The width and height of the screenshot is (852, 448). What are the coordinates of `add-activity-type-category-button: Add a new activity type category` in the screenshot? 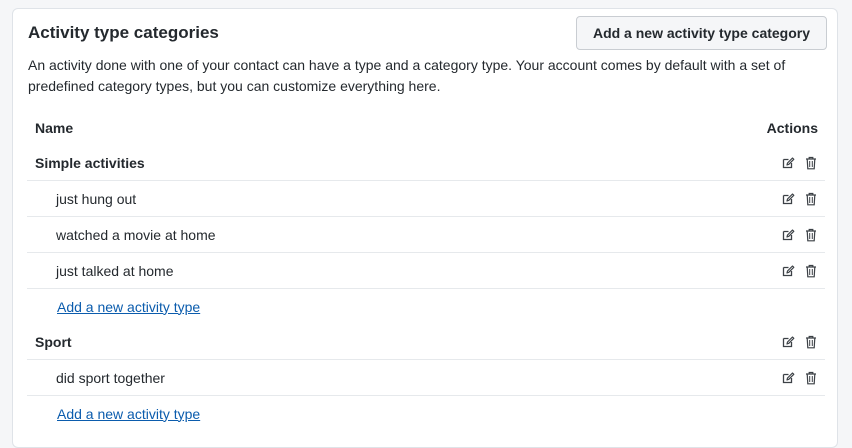 It's located at (701, 33).